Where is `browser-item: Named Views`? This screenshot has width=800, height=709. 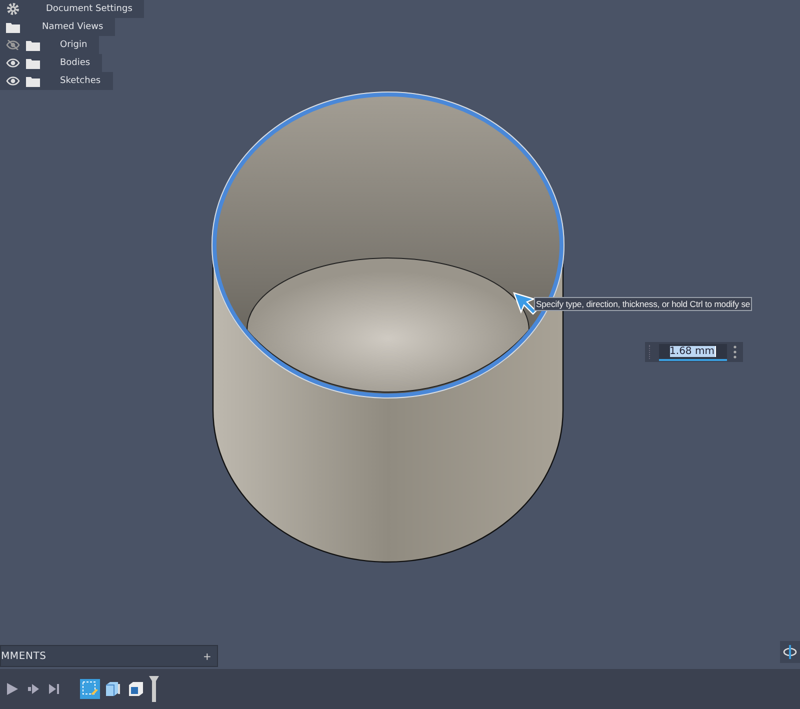 browser-item: Named Views is located at coordinates (58, 27).